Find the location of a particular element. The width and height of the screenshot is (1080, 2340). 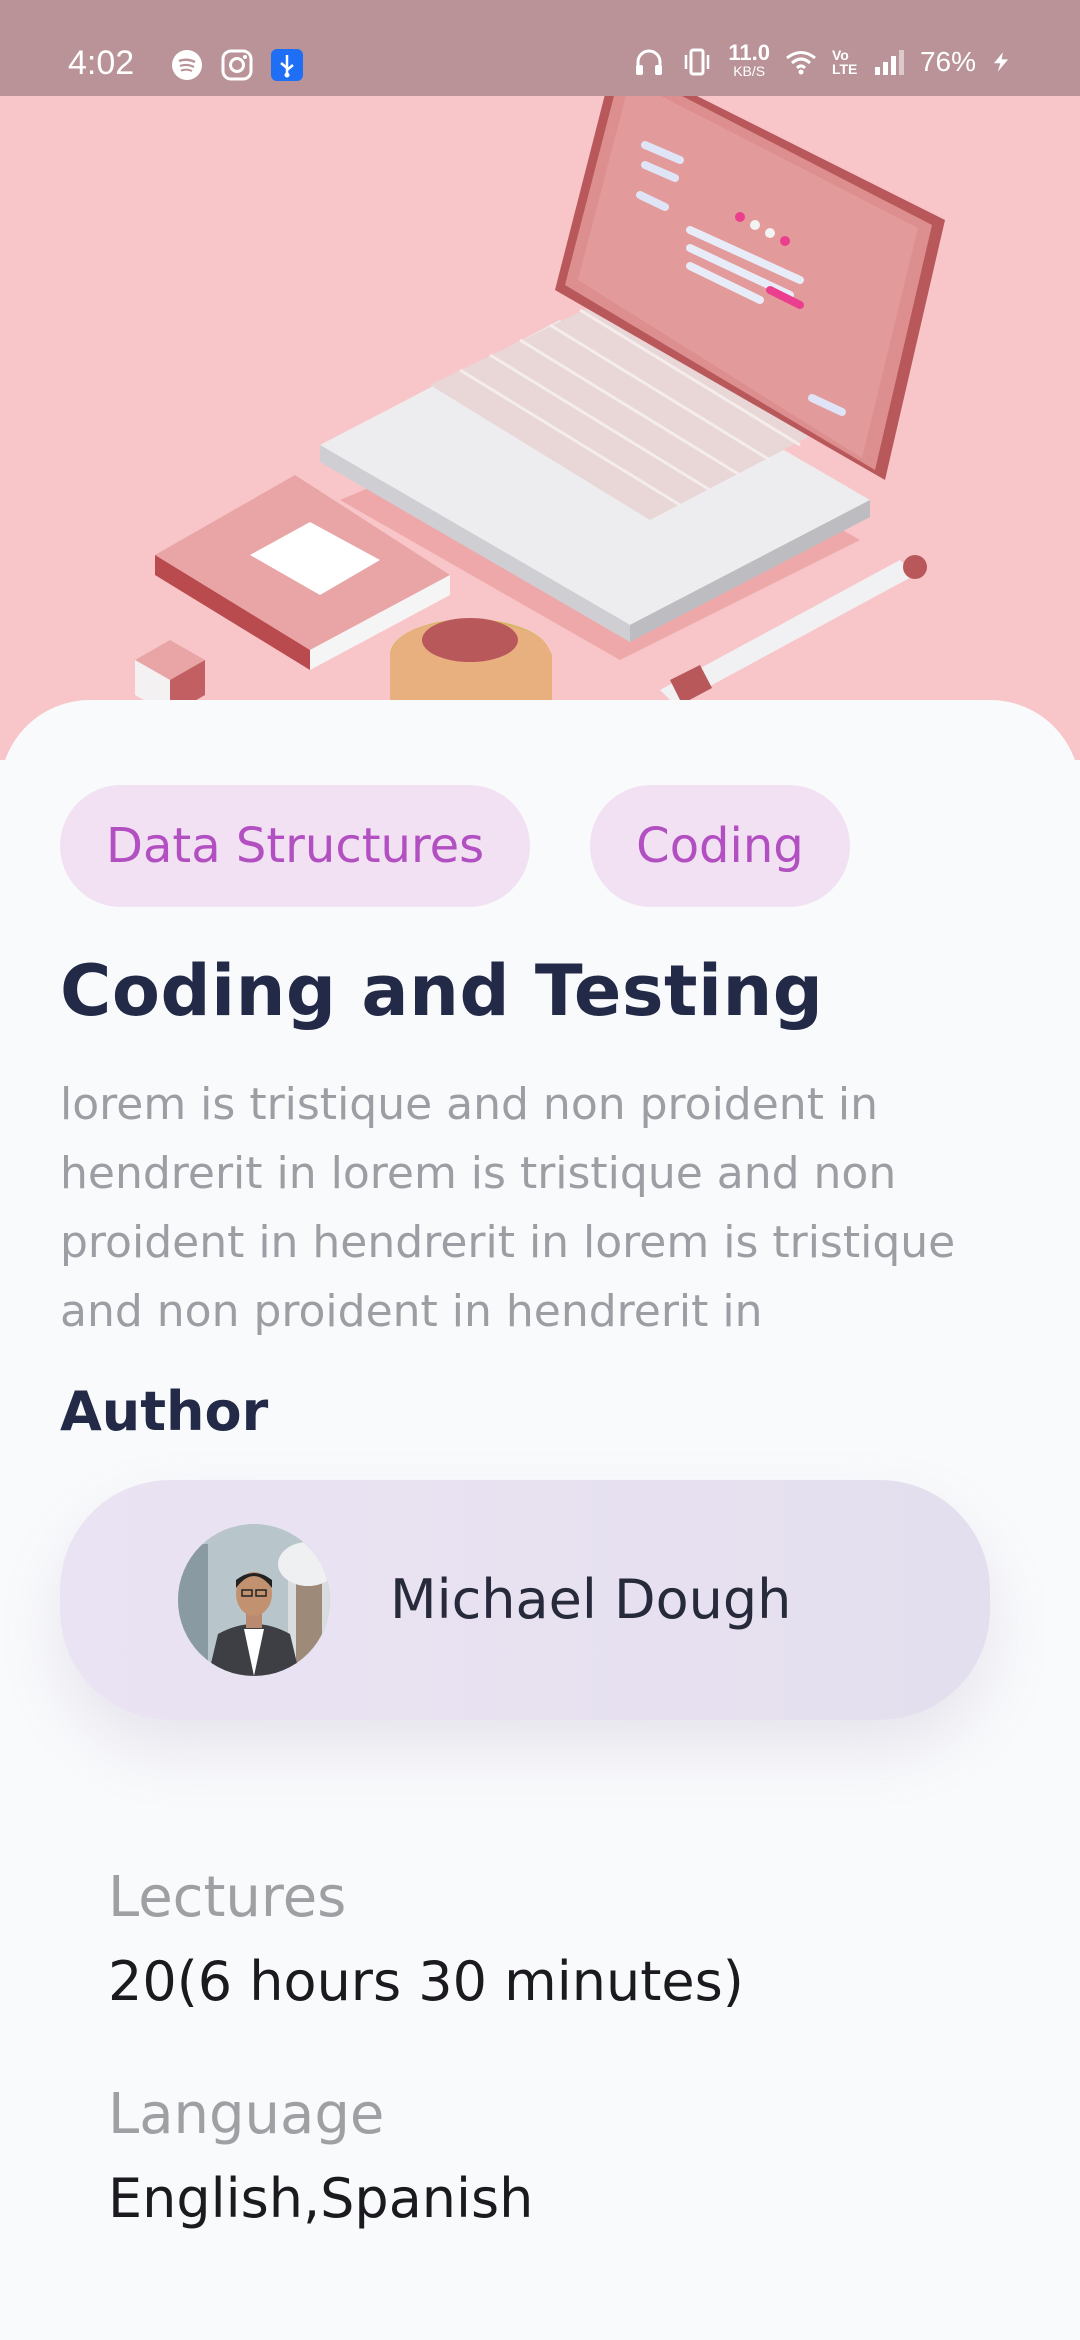

author-heading: Author is located at coordinates (164, 1411).